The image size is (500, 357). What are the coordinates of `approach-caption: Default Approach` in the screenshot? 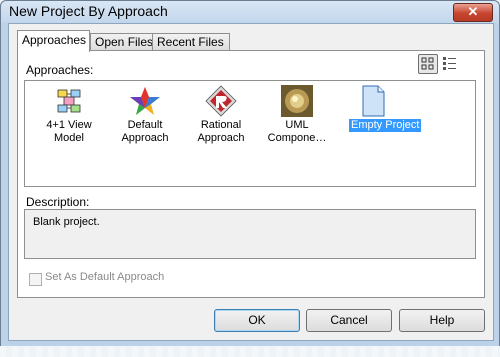 It's located at (145, 132).